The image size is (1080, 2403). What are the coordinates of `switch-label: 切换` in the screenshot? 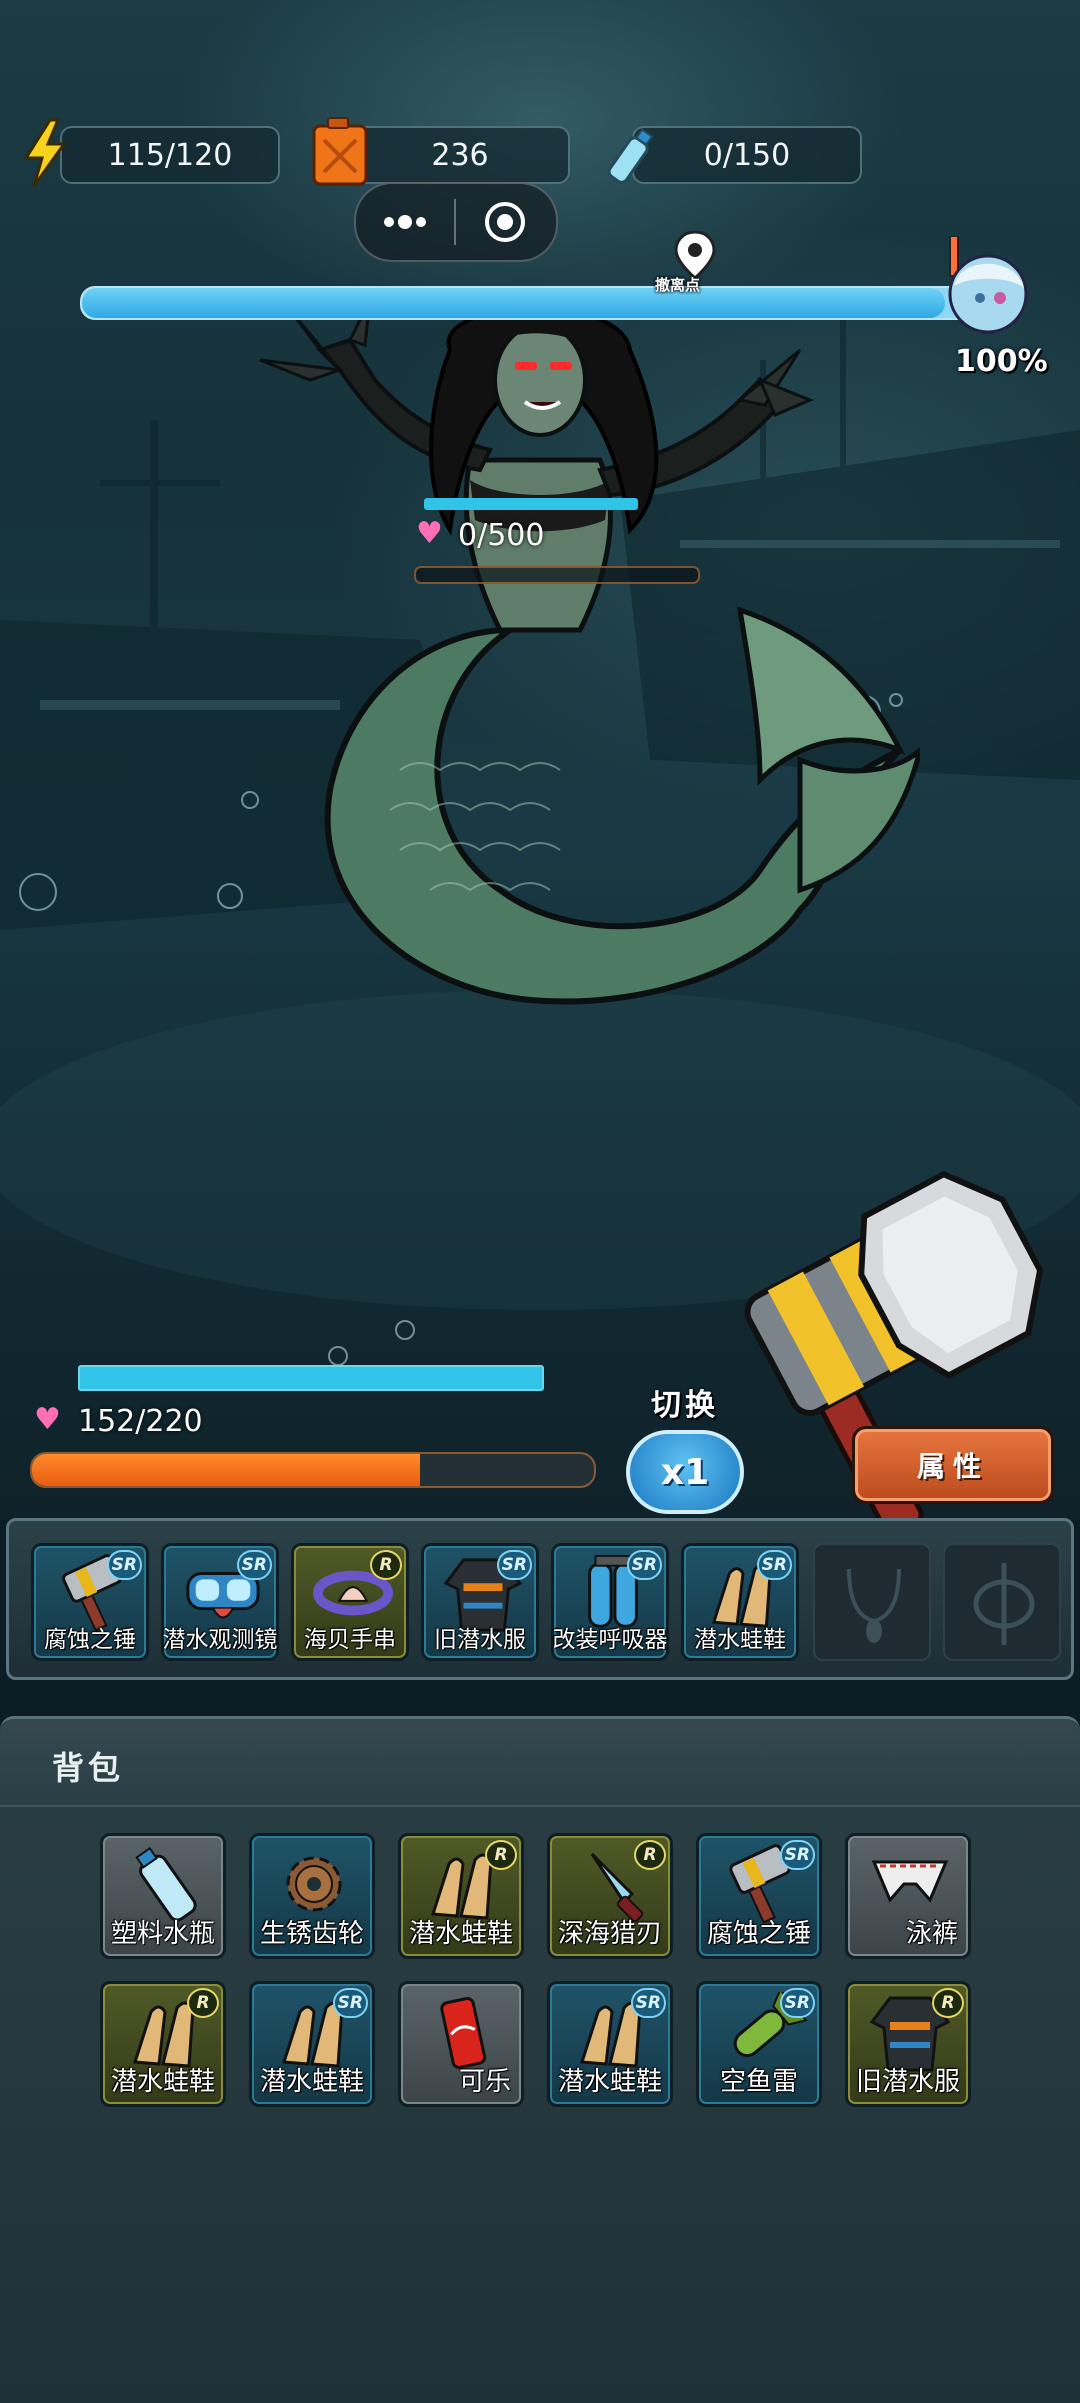 It's located at (685, 1405).